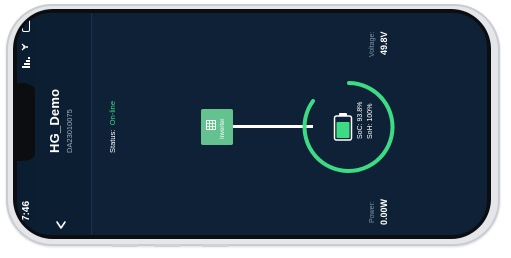 The image size is (511, 258). What do you see at coordinates (343, 127) in the screenshot?
I see `battery-icon` at bounding box center [343, 127].